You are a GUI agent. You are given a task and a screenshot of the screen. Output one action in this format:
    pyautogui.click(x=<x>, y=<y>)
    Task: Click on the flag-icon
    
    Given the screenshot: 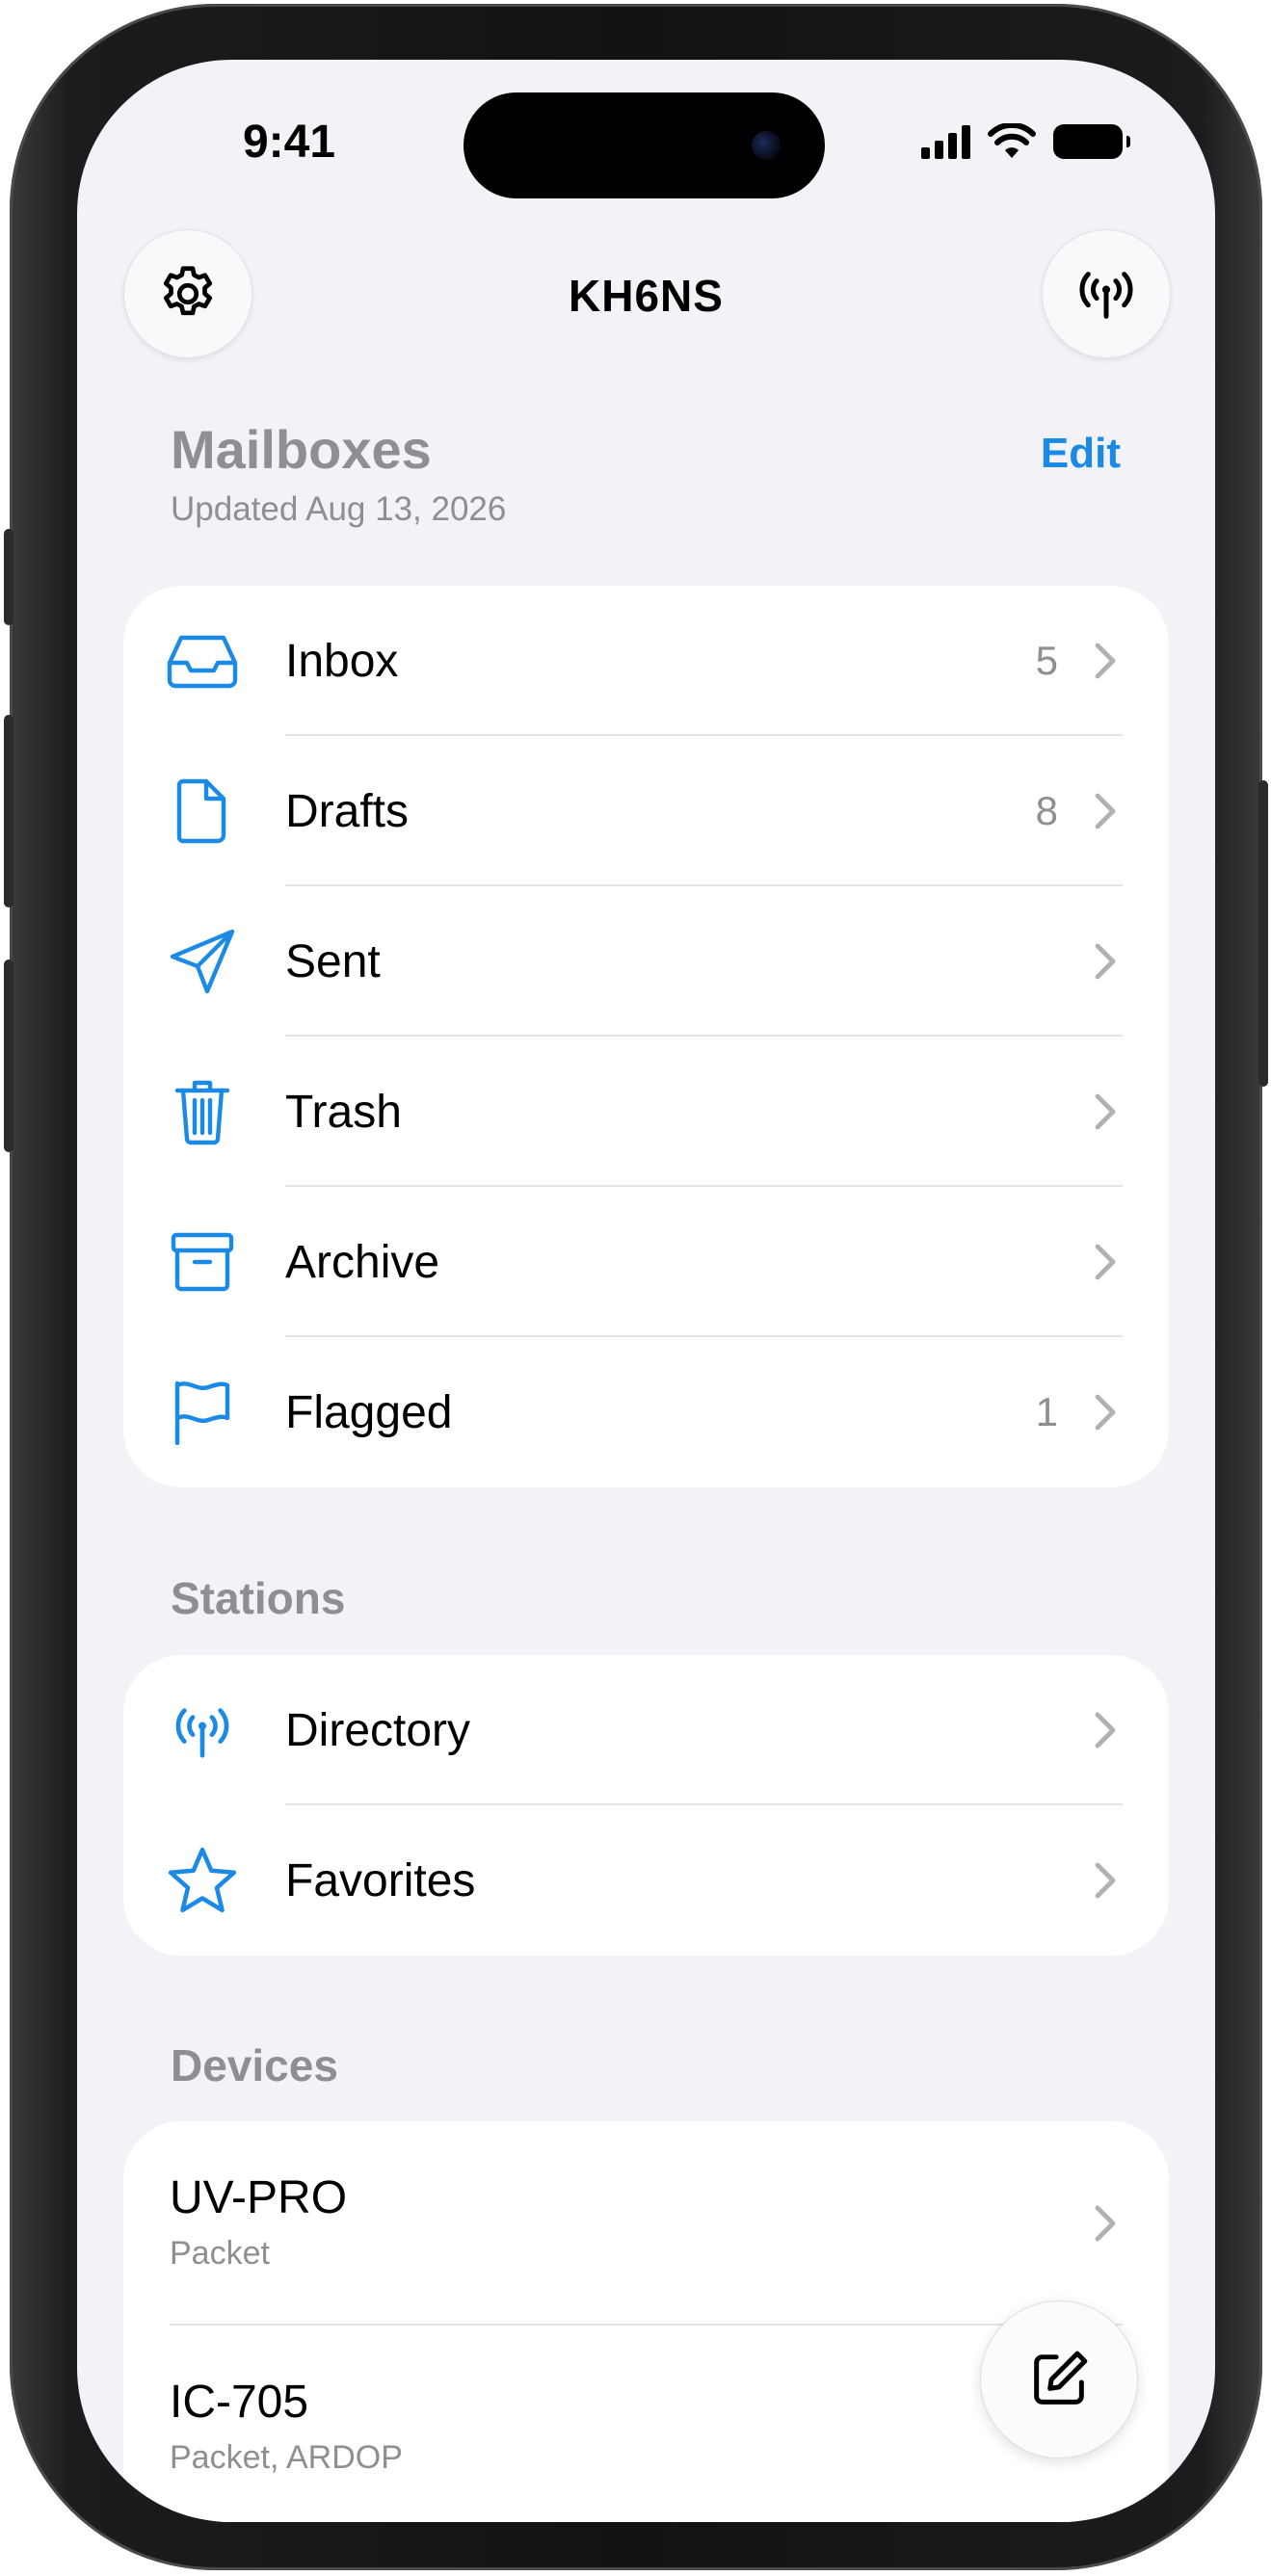 What is the action you would take?
    pyautogui.click(x=202, y=1412)
    